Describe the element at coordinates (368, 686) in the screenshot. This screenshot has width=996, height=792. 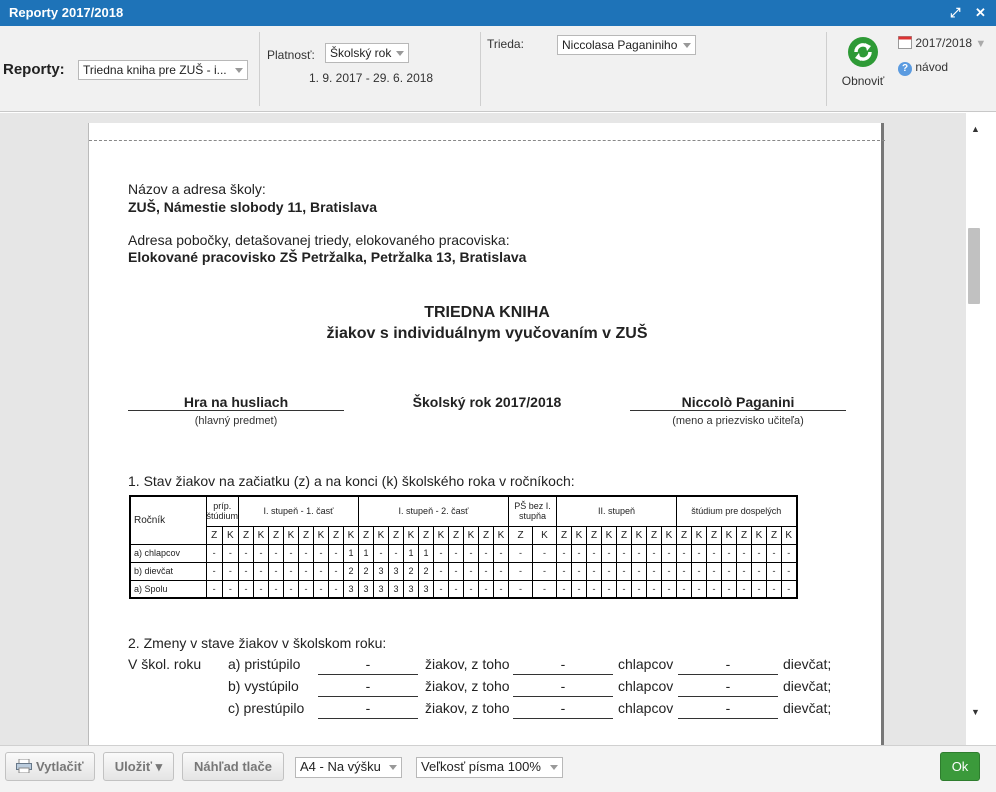
I see `change-count: -` at that location.